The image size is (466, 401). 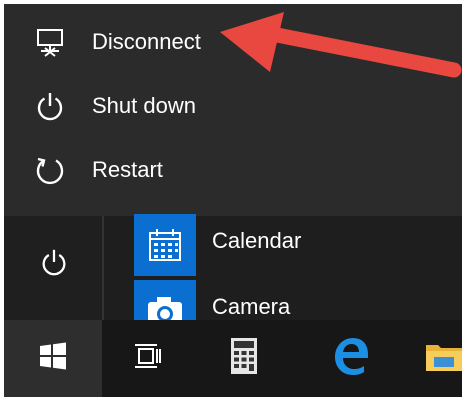 What do you see at coordinates (294, 300) in the screenshot?
I see `app-item-camera: Camera` at bounding box center [294, 300].